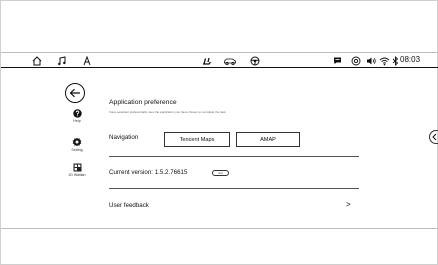 This screenshot has width=438, height=265. I want to click on sidebar-item-jd-wallian: JD Wallian, so click(77, 170).